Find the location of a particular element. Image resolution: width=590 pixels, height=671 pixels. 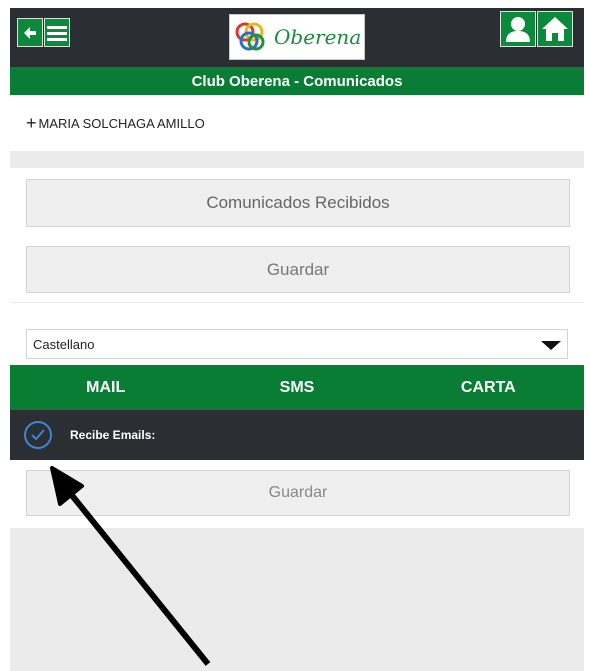

language-value: Castellano is located at coordinates (64, 344).